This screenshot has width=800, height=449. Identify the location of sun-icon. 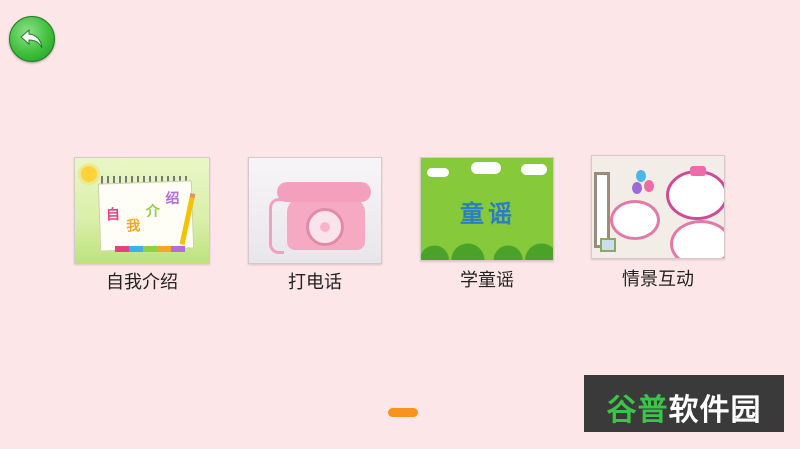
(89, 174).